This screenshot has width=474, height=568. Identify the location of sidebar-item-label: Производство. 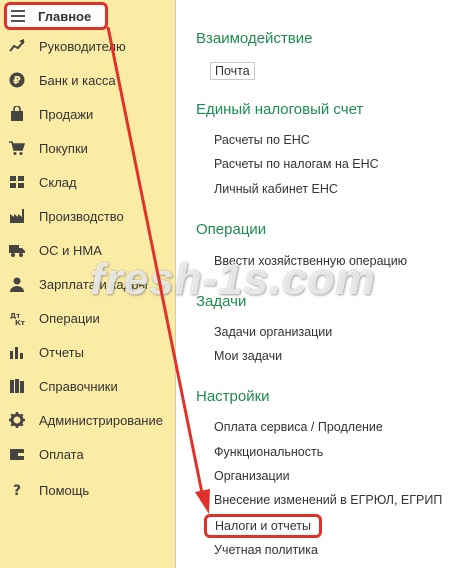
(81, 216).